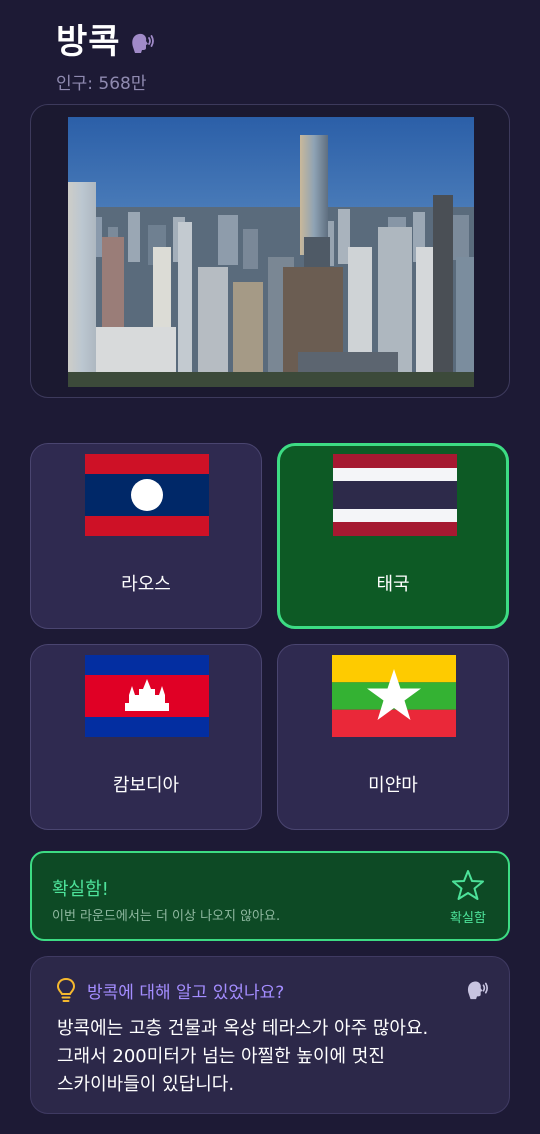 The image size is (540, 1134). Describe the element at coordinates (146, 1084) in the screenshot. I see `fact-line-3: 스카이바들이 있답니다.` at that location.